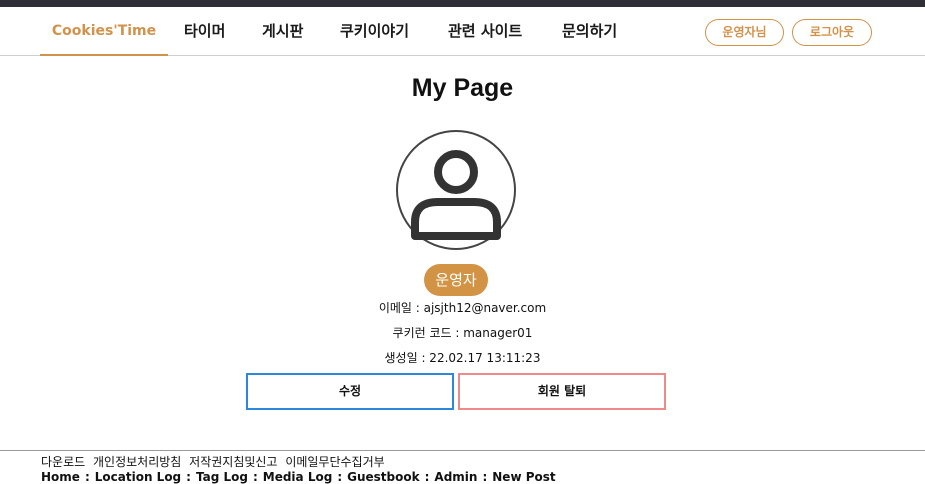  What do you see at coordinates (137, 462) in the screenshot?
I see `footer-link-privacy: 개인정보처리방침` at bounding box center [137, 462].